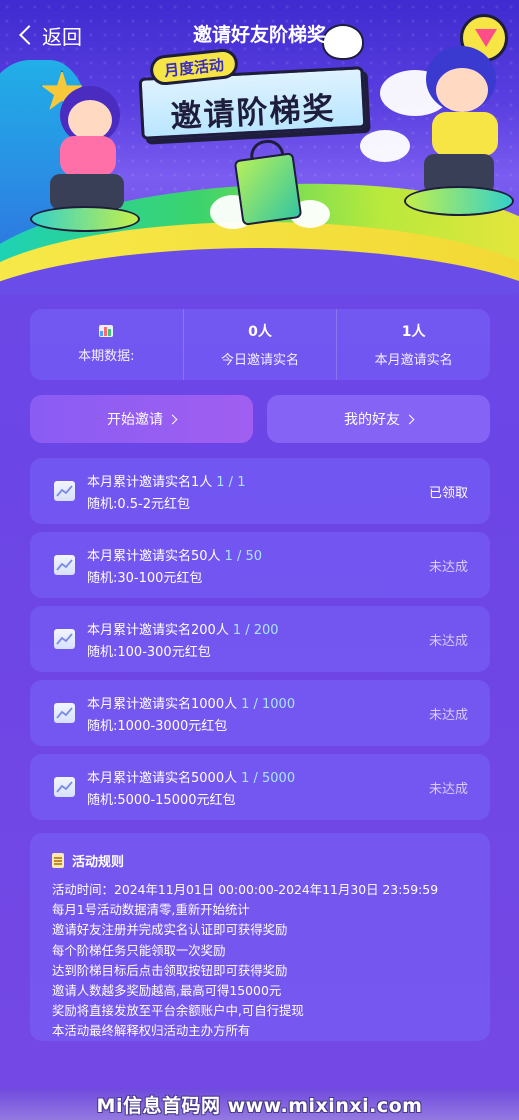  I want to click on rule-line: 本活动最终解释权归活动主办方所有, so click(151, 1031).